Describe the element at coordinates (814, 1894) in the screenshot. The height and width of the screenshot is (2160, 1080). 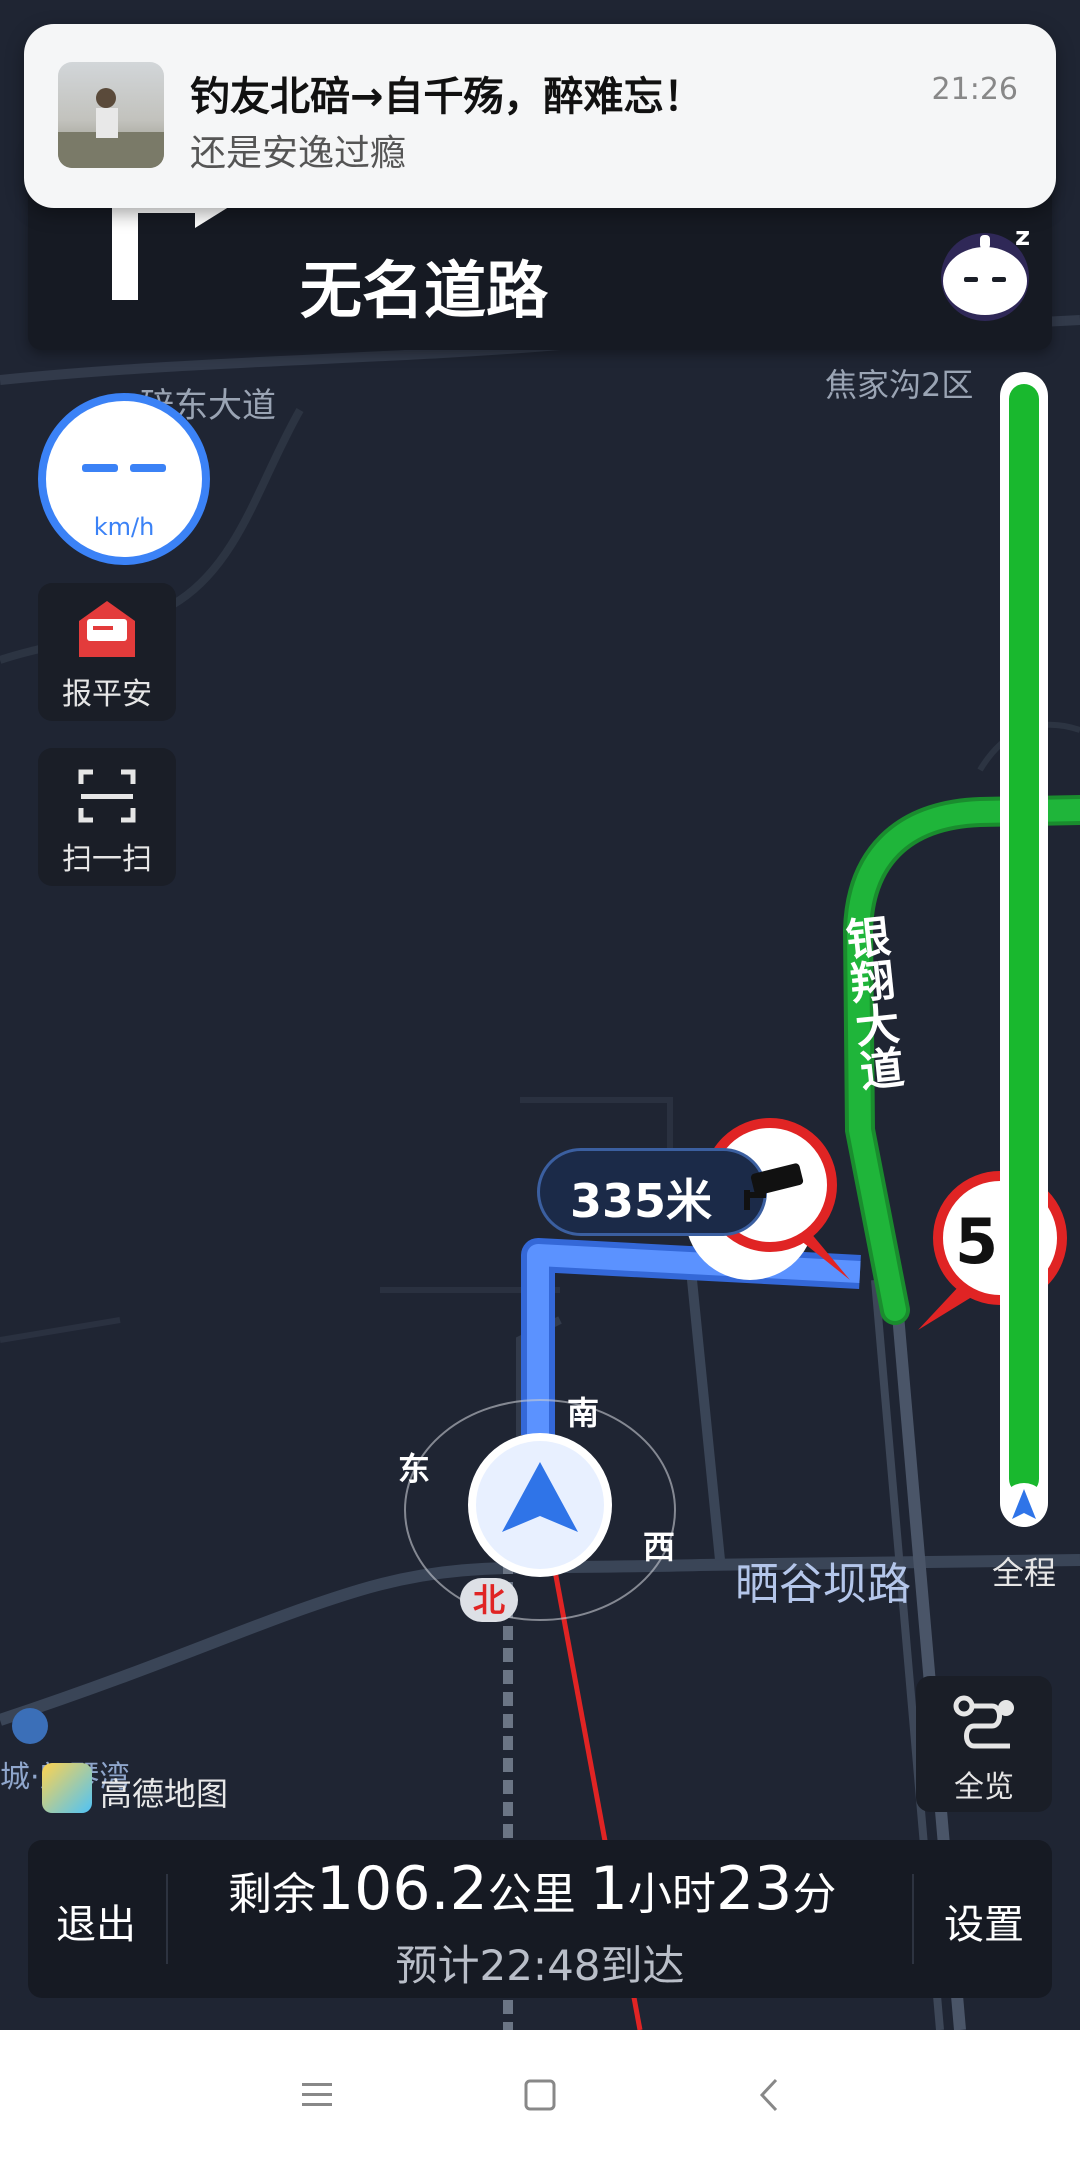
I see `minutes-unit: 分` at that location.